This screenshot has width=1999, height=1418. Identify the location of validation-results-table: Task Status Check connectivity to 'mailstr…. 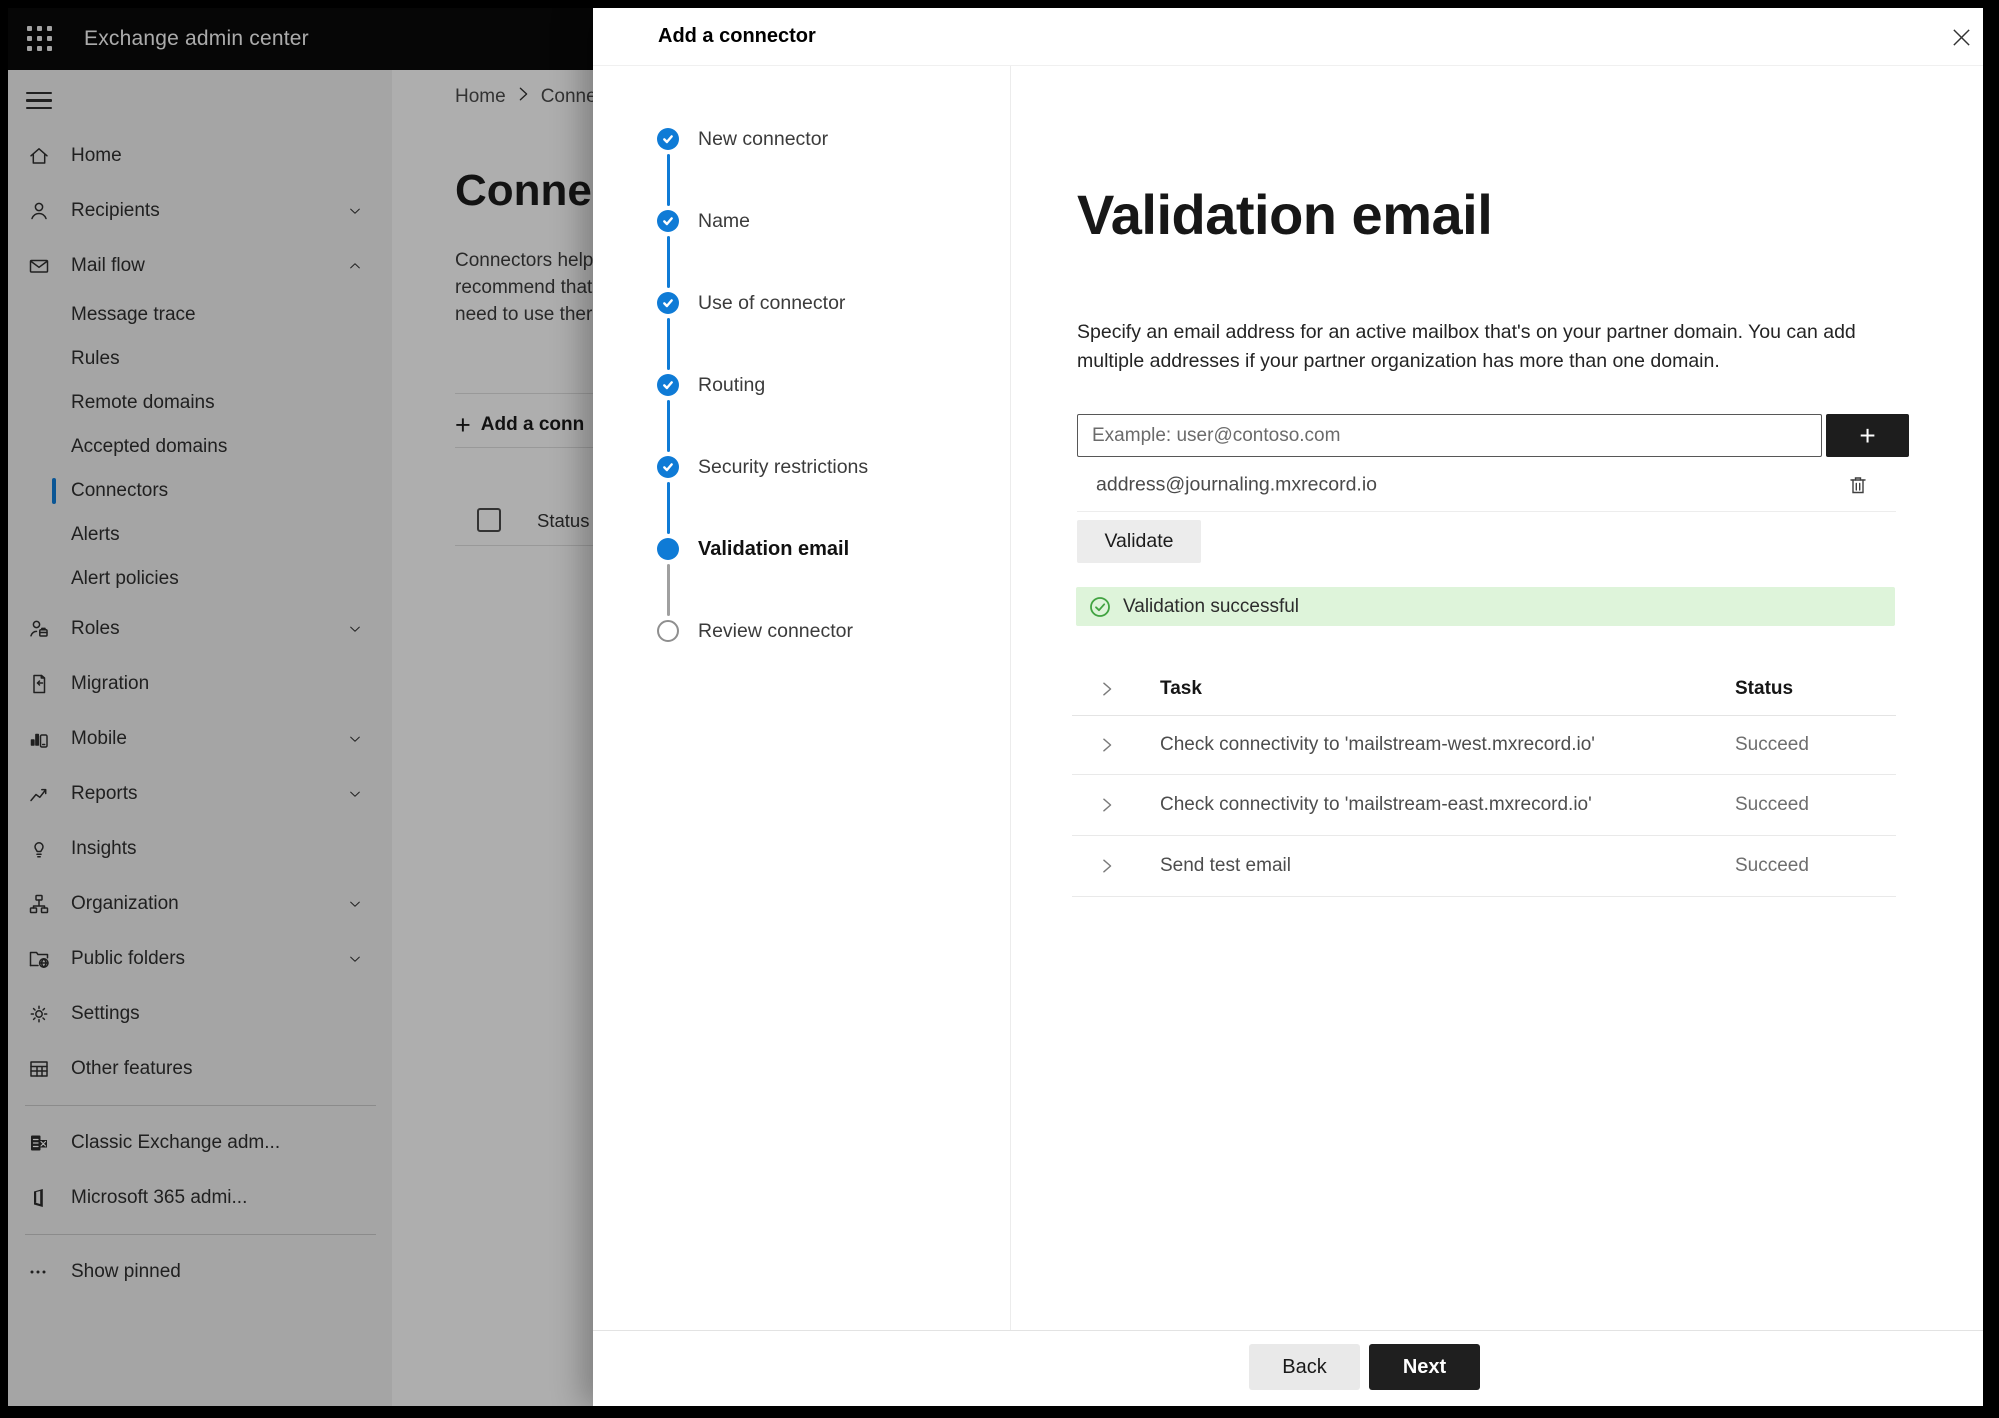
(1484, 780).